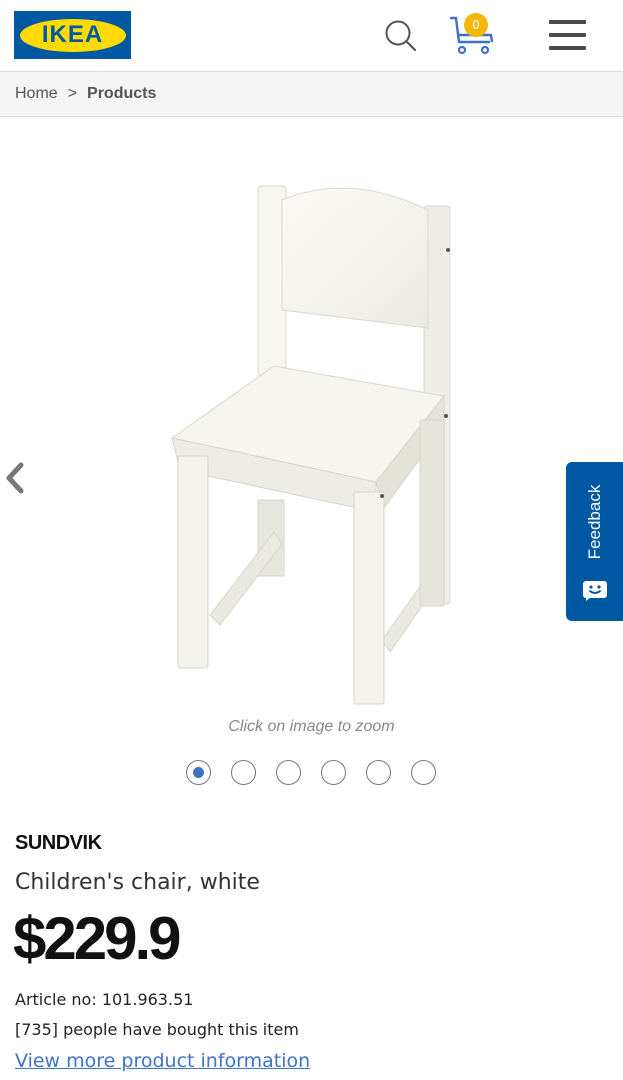  What do you see at coordinates (316, 774) in the screenshot?
I see `gallery-dots` at bounding box center [316, 774].